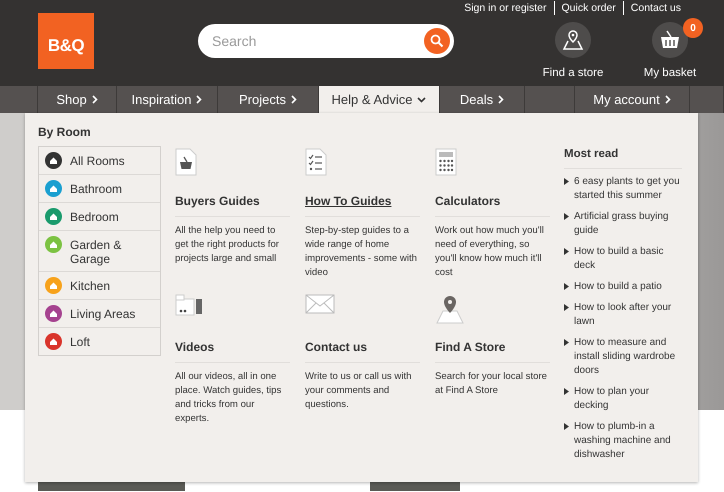 The height and width of the screenshot is (492, 724). Describe the element at coordinates (693, 28) in the screenshot. I see `count-badge: 0` at that location.